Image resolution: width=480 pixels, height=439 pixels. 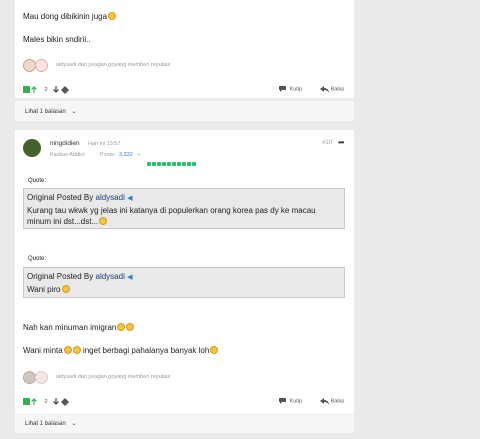 What do you see at coordinates (48, 289) in the screenshot?
I see `quote-text: Wani piro` at bounding box center [48, 289].